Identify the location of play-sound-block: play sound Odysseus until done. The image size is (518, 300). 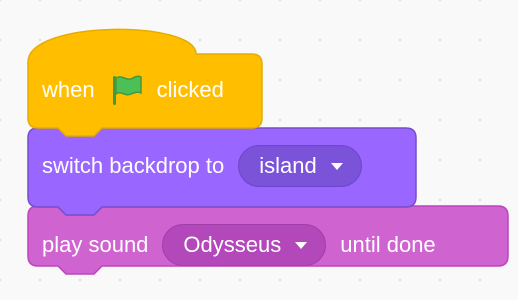
(239, 245).